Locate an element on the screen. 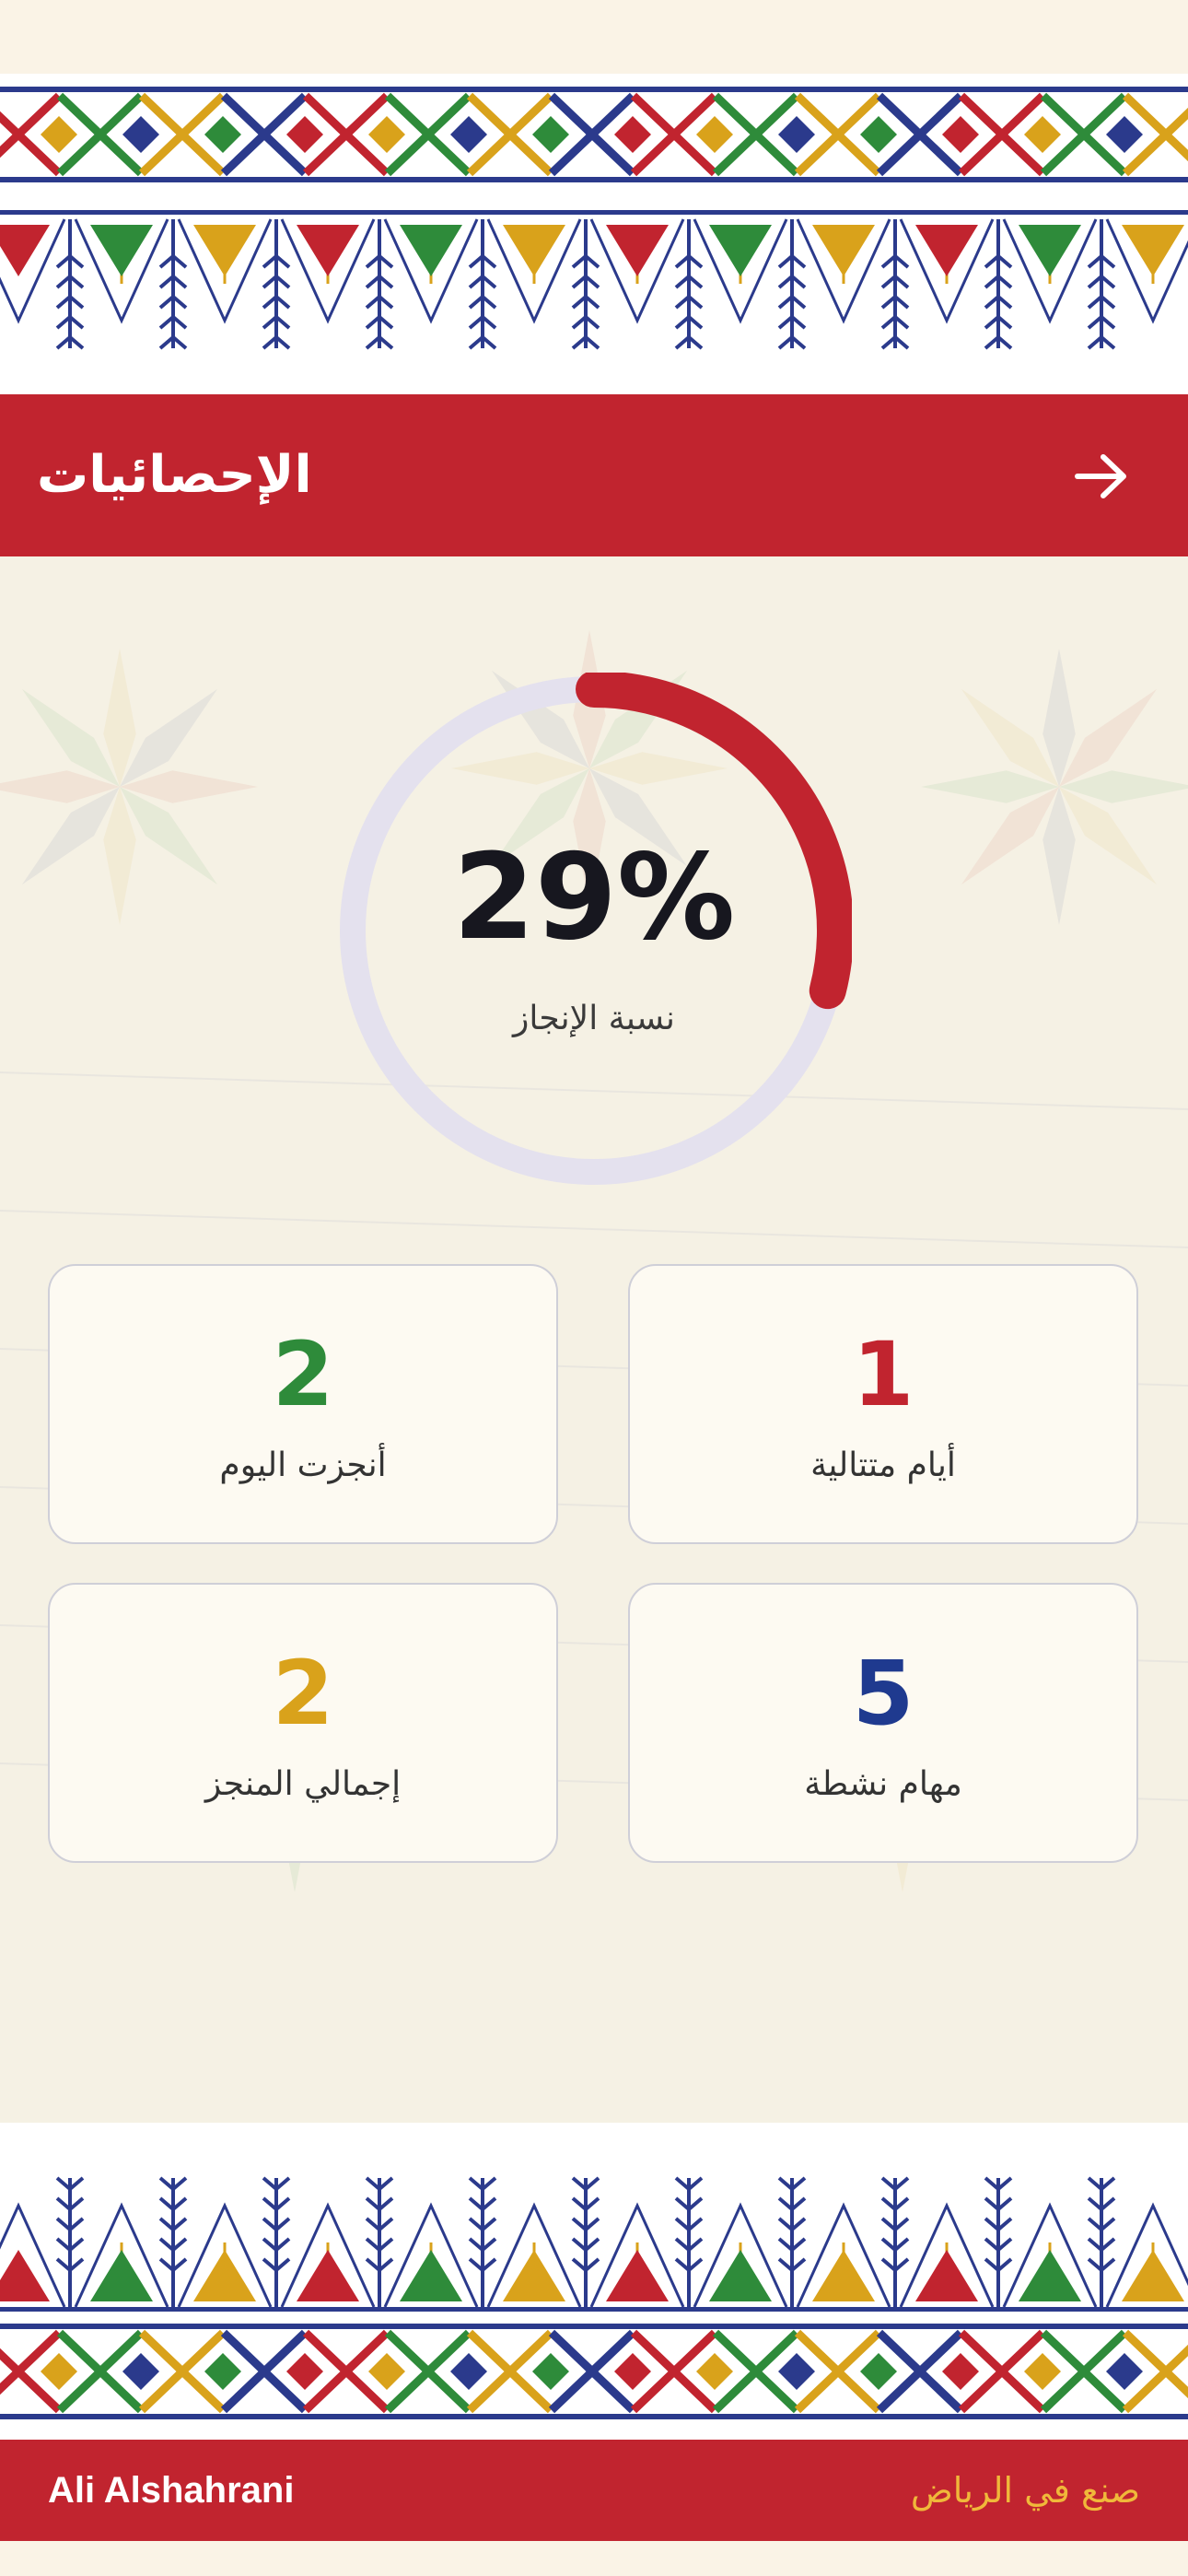 The width and height of the screenshot is (1188, 2576). progress-label: نسبة الإنجاز is located at coordinates (594, 1019).